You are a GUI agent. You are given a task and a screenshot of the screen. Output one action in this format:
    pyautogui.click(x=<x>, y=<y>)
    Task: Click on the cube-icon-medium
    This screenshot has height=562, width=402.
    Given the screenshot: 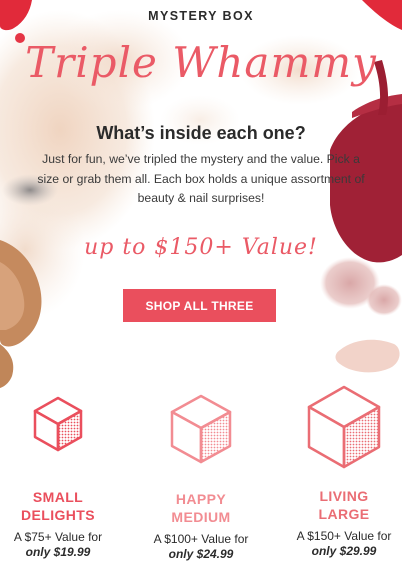 What is the action you would take?
    pyautogui.click(x=201, y=429)
    